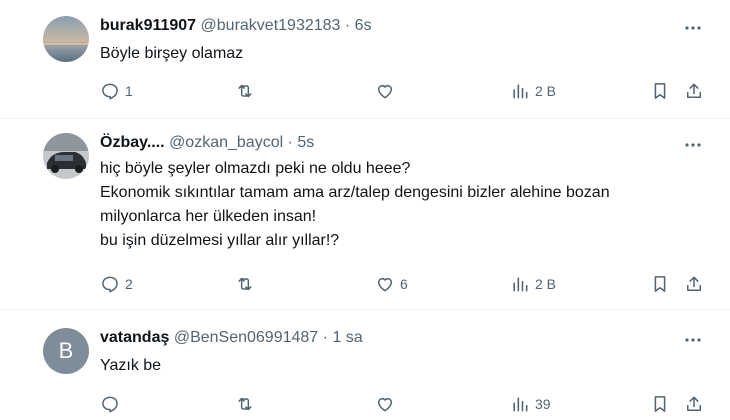  Describe the element at coordinates (208, 216) in the screenshot. I see `tweet-text-line: milyonlarca her ülkeden insan!` at that location.